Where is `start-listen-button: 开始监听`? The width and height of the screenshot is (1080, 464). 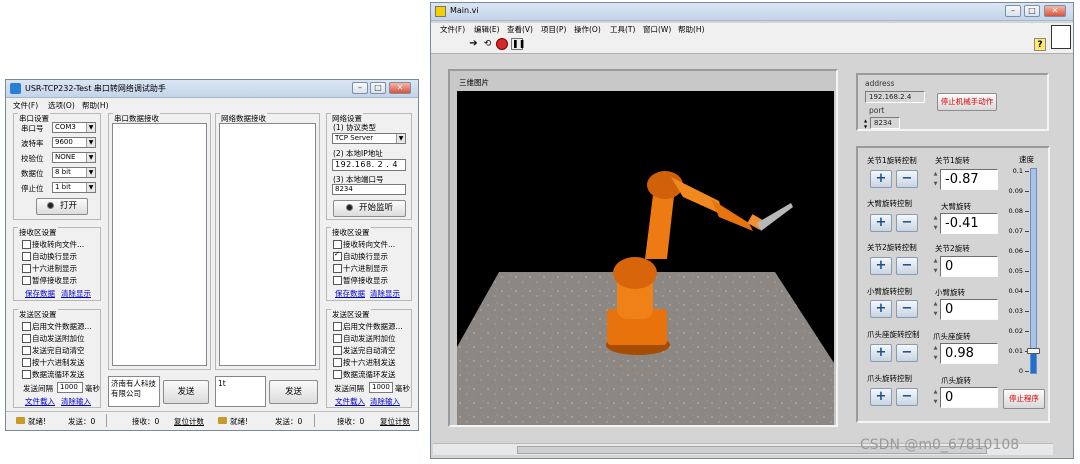 start-listen-button: 开始监听 is located at coordinates (369, 208).